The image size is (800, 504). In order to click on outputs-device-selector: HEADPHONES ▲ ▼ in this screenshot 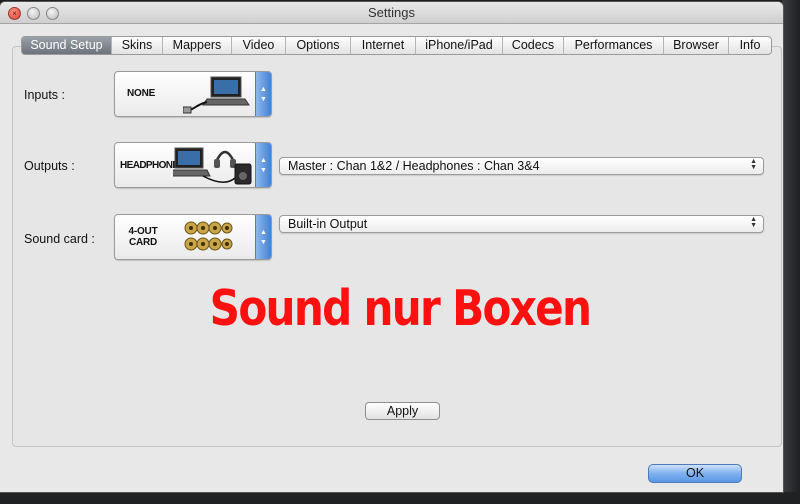, I will do `click(193, 165)`.